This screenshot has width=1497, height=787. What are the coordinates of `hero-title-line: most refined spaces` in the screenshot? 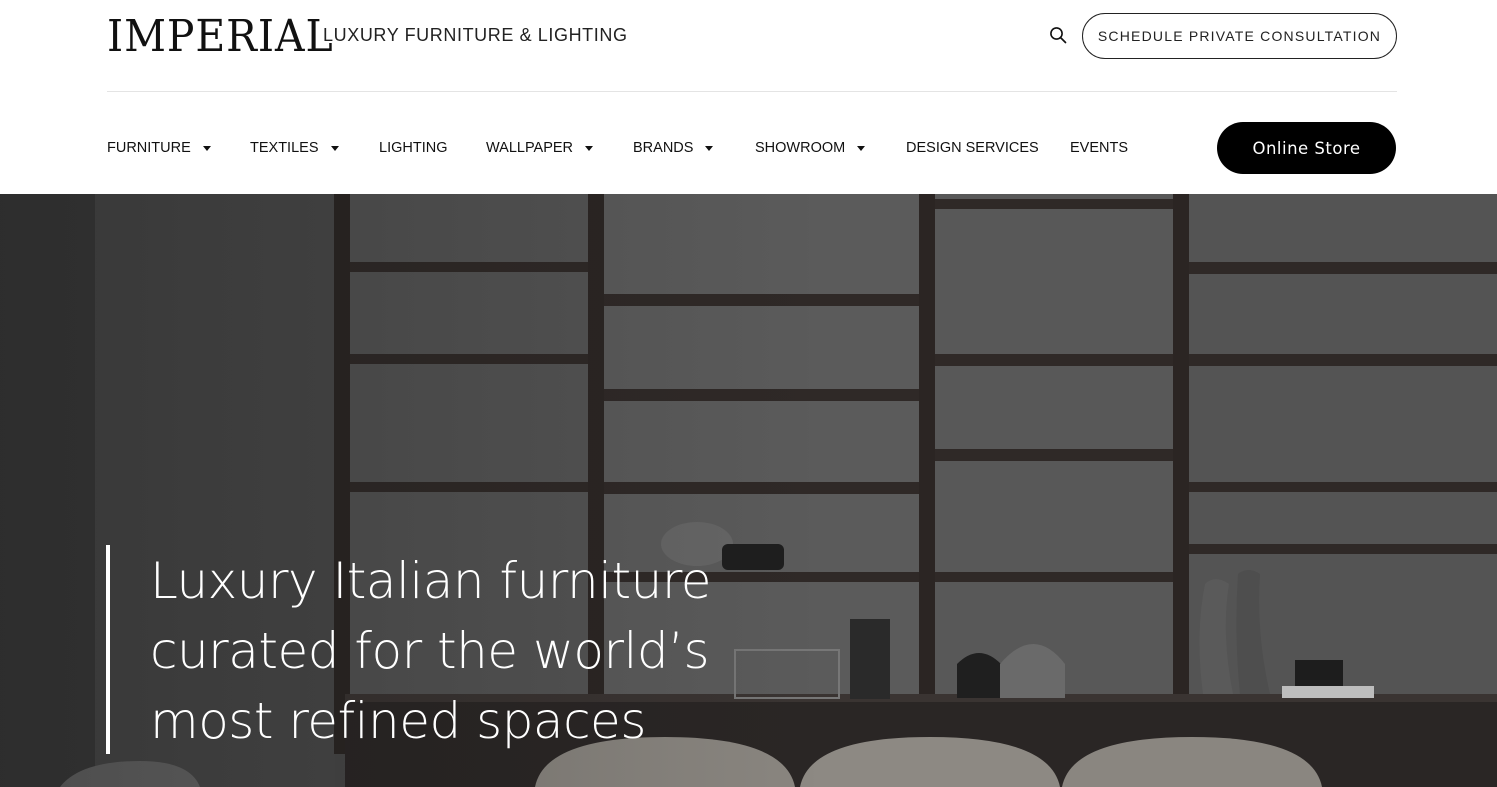 It's located at (398, 721).